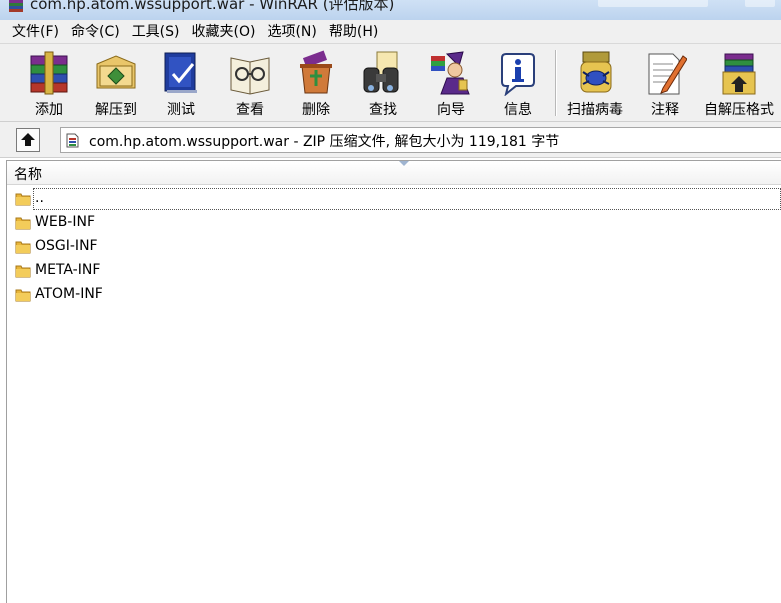 Image resolution: width=781 pixels, height=603 pixels. Describe the element at coordinates (49, 110) in the screenshot. I see `add-label: 添加` at that location.